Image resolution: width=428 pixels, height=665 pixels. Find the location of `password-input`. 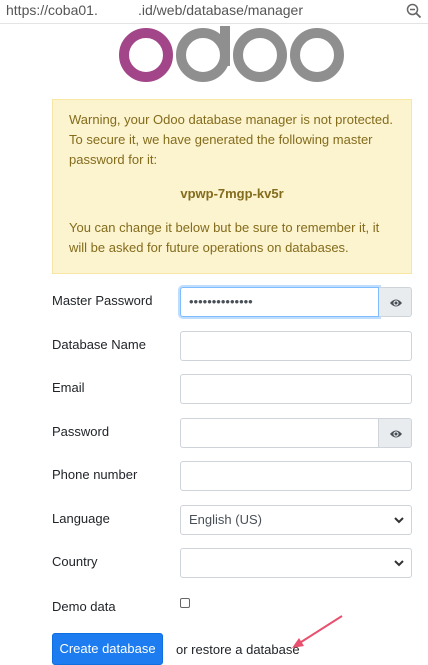

password-input is located at coordinates (279, 433).